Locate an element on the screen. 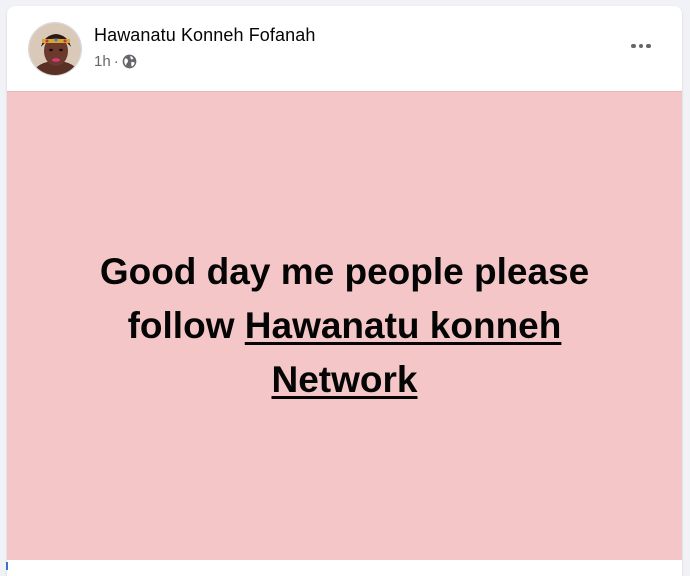 This screenshot has width=690, height=576. author-avatar is located at coordinates (55, 49).